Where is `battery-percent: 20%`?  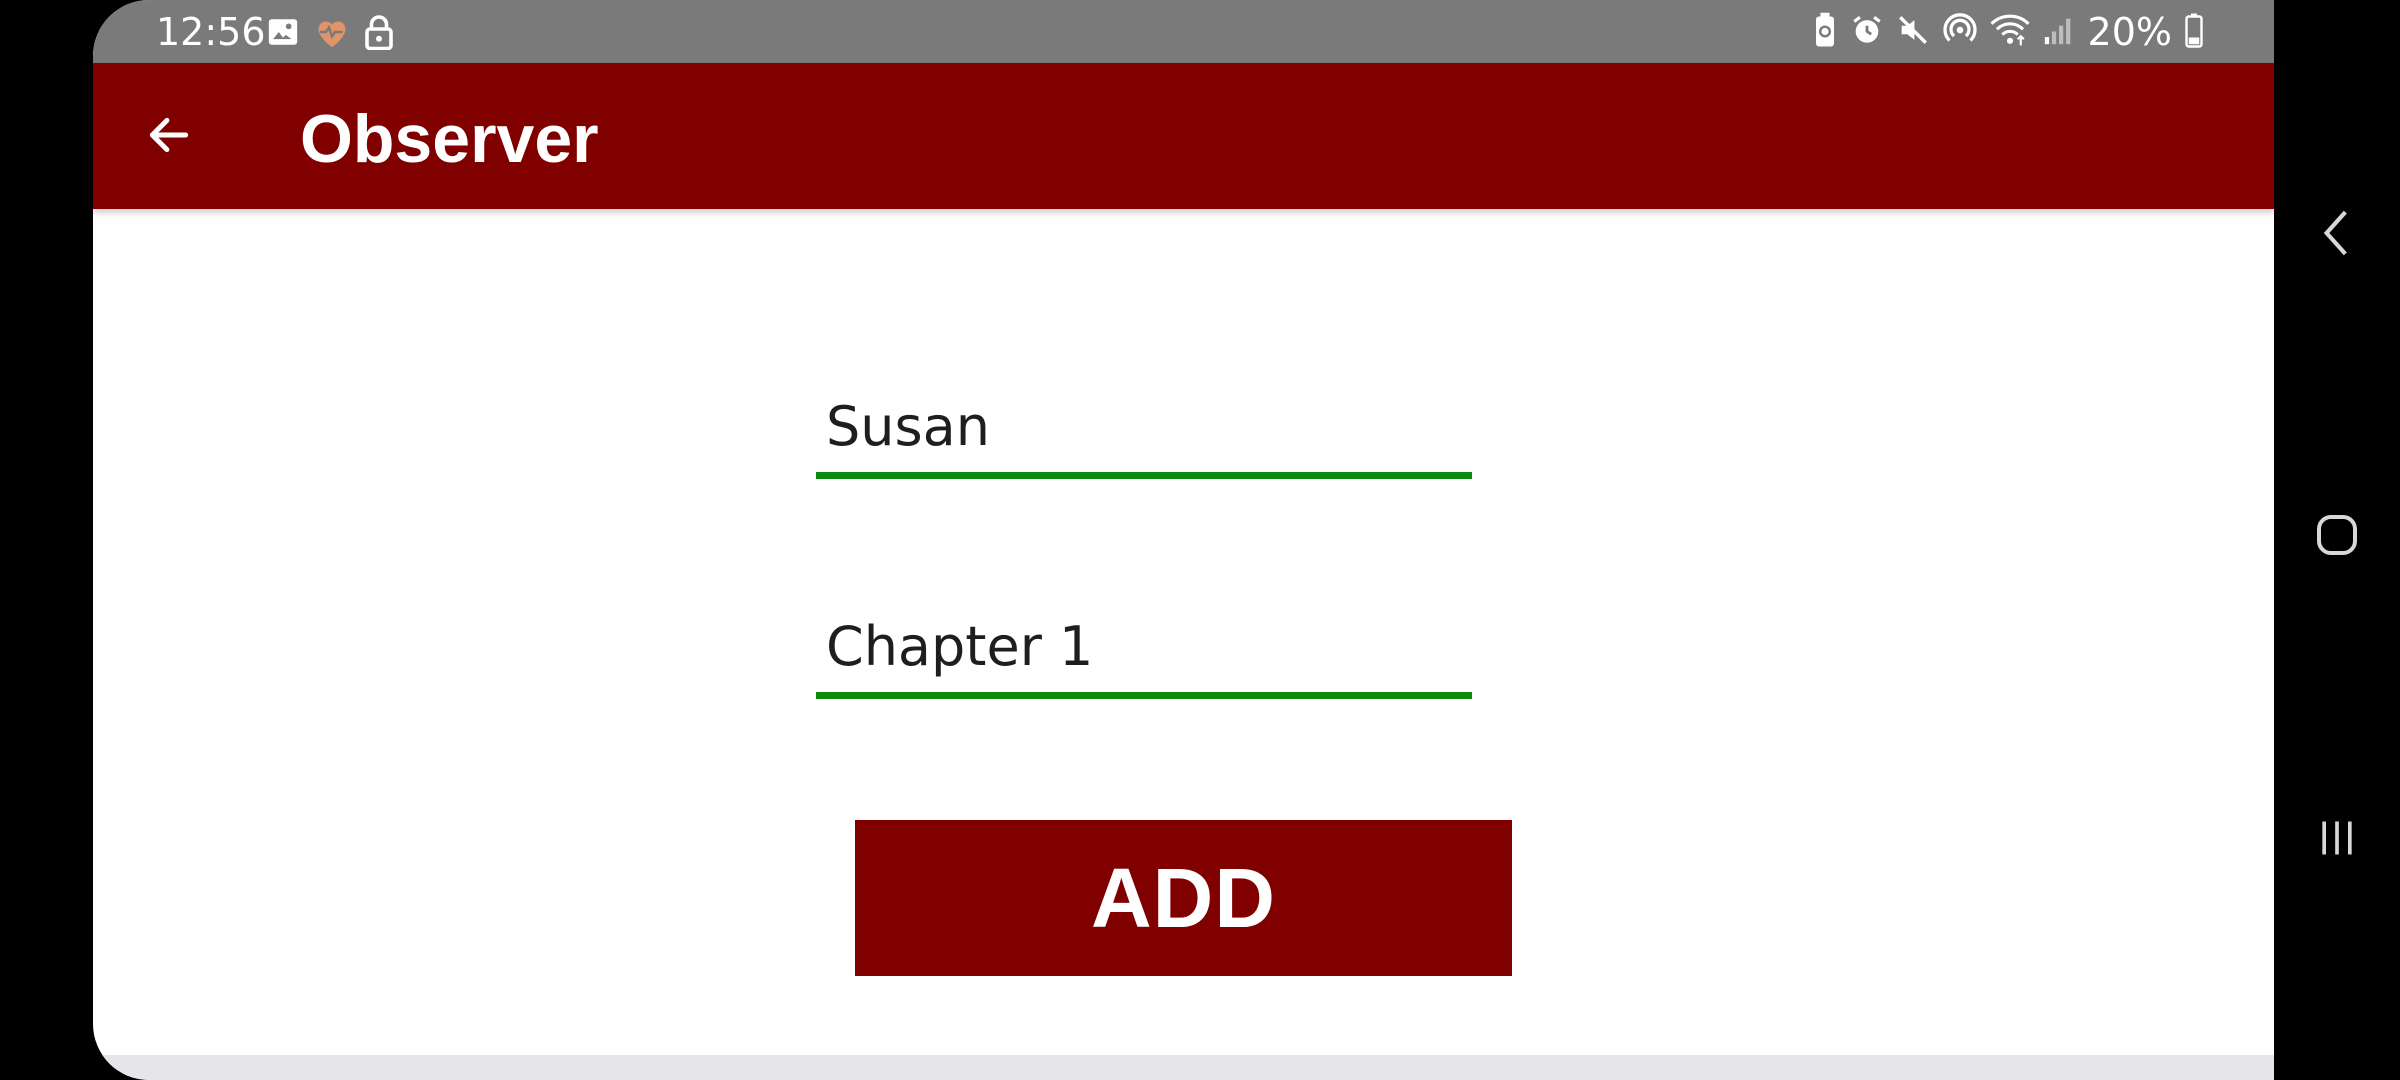 battery-percent: 20% is located at coordinates (2129, 32).